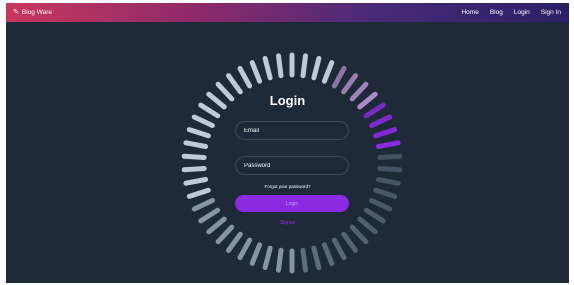 The height and width of the screenshot is (285, 574). Describe the element at coordinates (287, 186) in the screenshot. I see `forgot-password-link: Forgot your password?` at that location.